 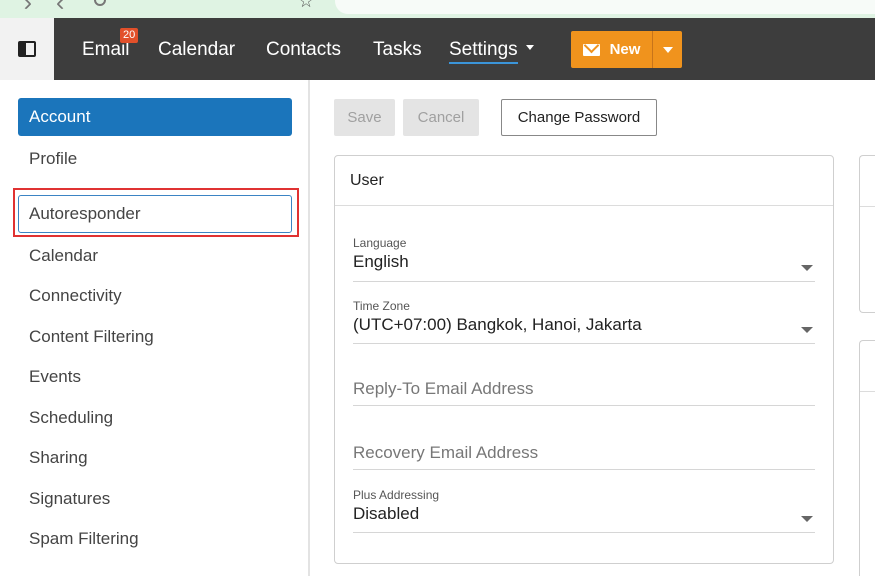 What do you see at coordinates (584, 510) in the screenshot?
I see `plus-addressing-select: Plus Addressing Disabled` at bounding box center [584, 510].